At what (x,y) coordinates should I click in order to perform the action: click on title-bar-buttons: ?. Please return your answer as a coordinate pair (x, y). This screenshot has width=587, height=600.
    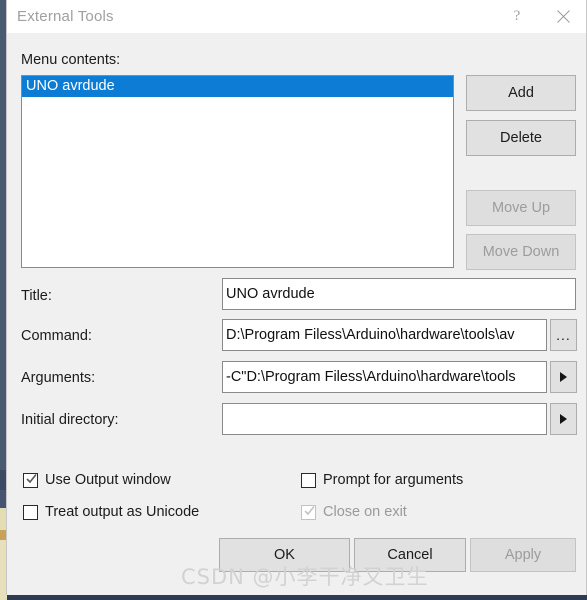
    Looking at the image, I should click on (540, 16).